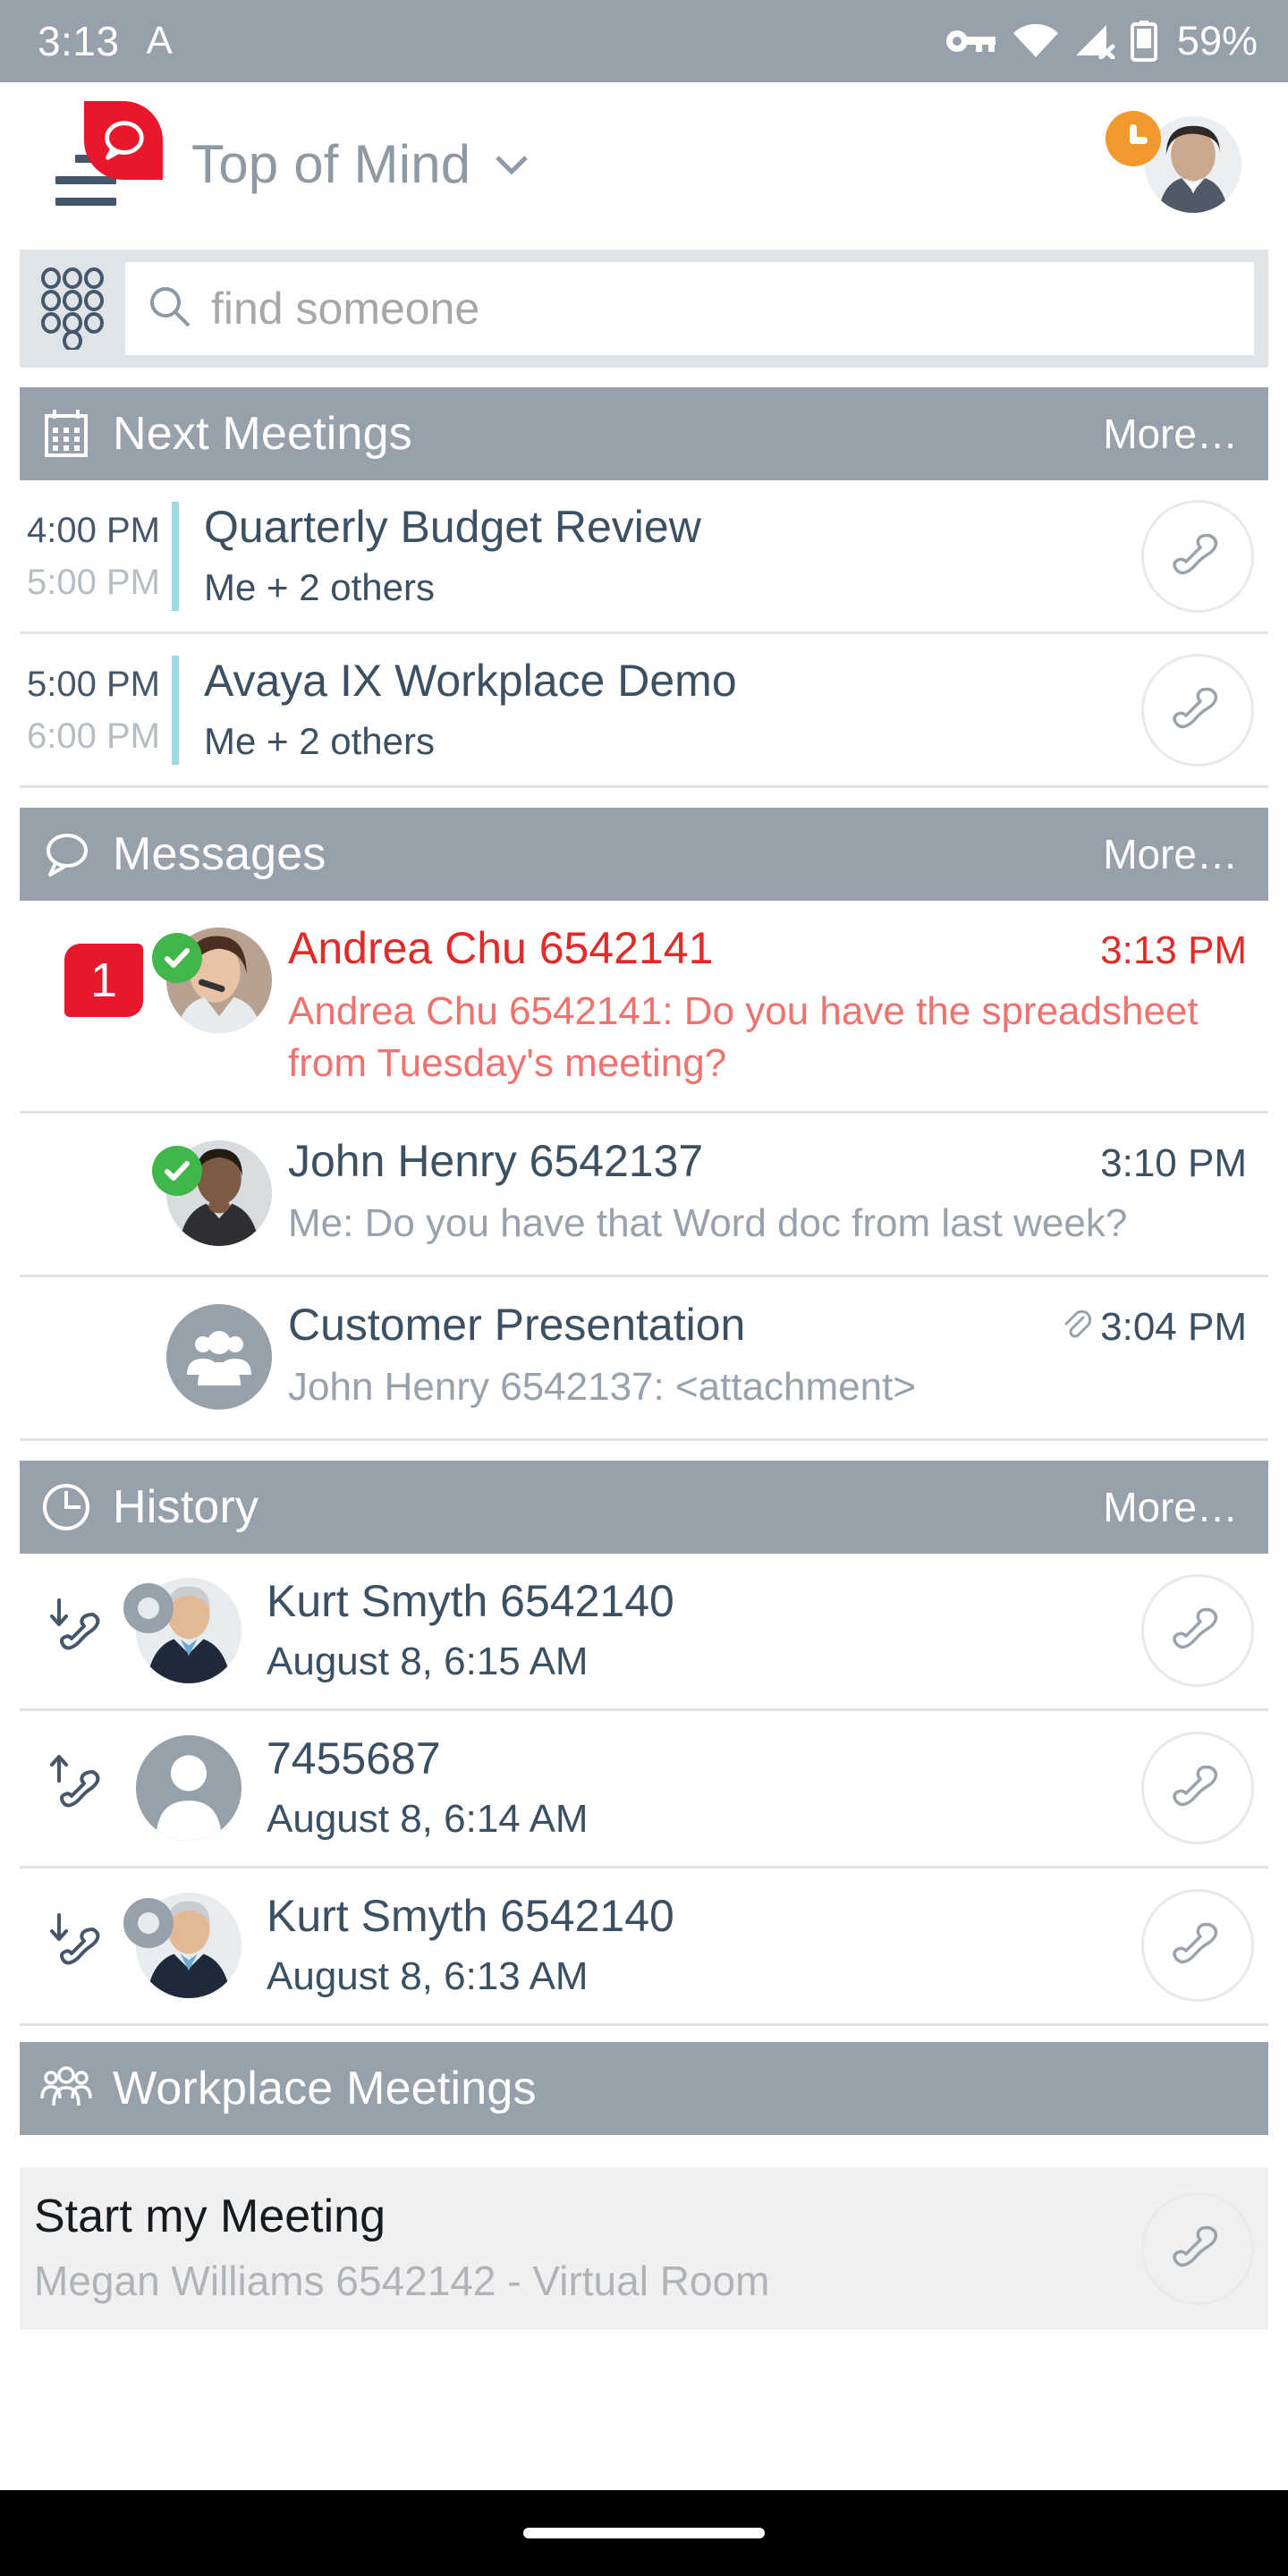 This screenshot has width=1288, height=2576. Describe the element at coordinates (470, 680) in the screenshot. I see `meeting-title: Avaya IX Workplace Demo` at that location.